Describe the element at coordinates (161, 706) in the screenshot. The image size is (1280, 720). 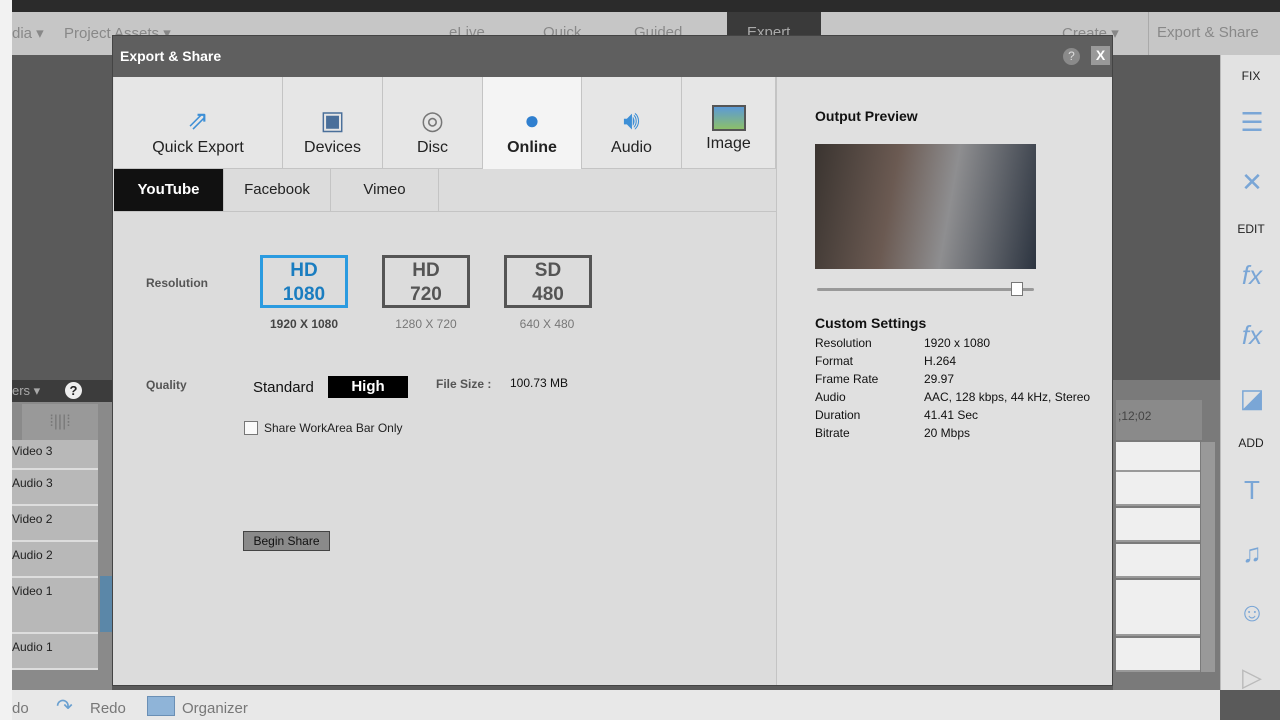
I see `organizer-icon` at that location.